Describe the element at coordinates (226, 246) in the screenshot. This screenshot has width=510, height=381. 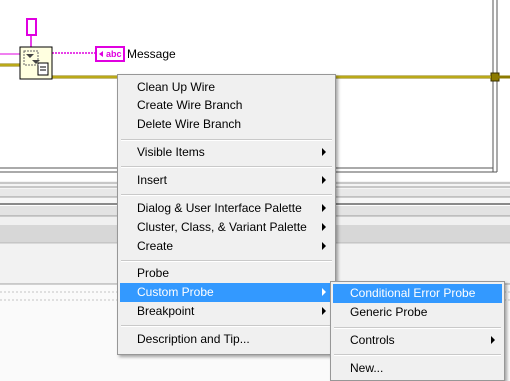
I see `menu-item-create: Create` at that location.